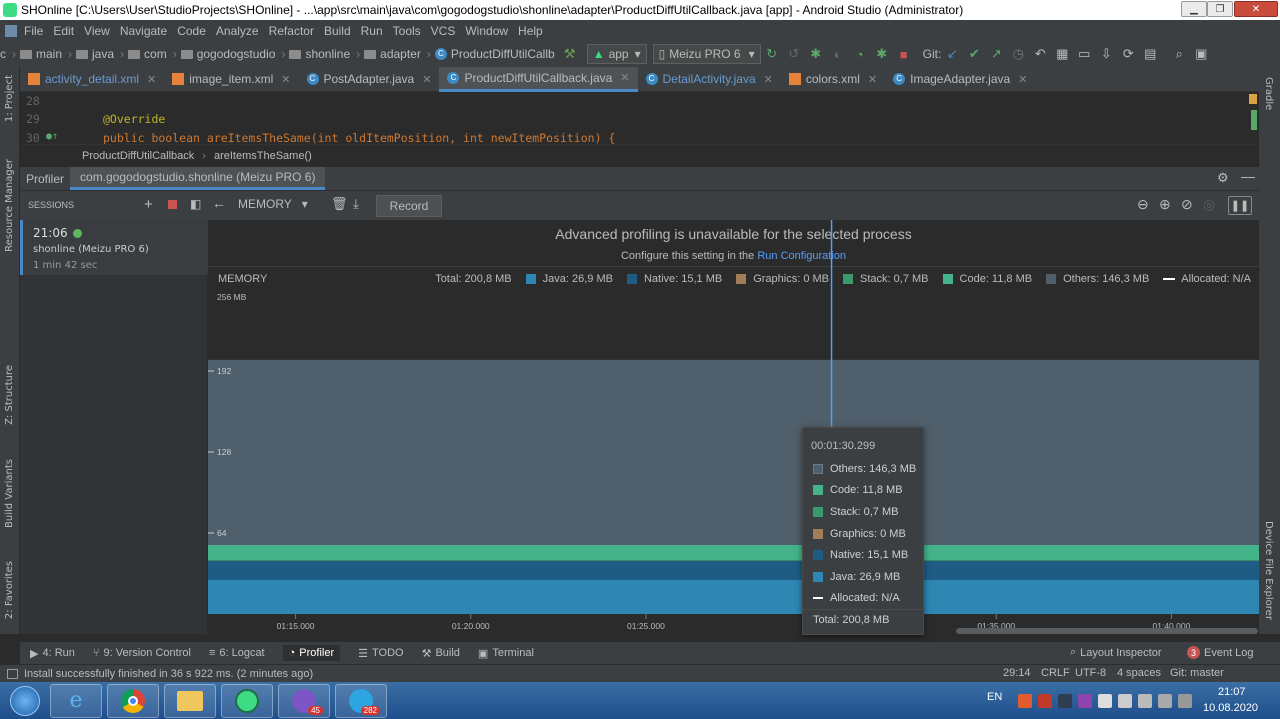 The width and height of the screenshot is (1280, 719). Describe the element at coordinates (1194, 9) in the screenshot. I see `minimize-button: ▁` at that location.